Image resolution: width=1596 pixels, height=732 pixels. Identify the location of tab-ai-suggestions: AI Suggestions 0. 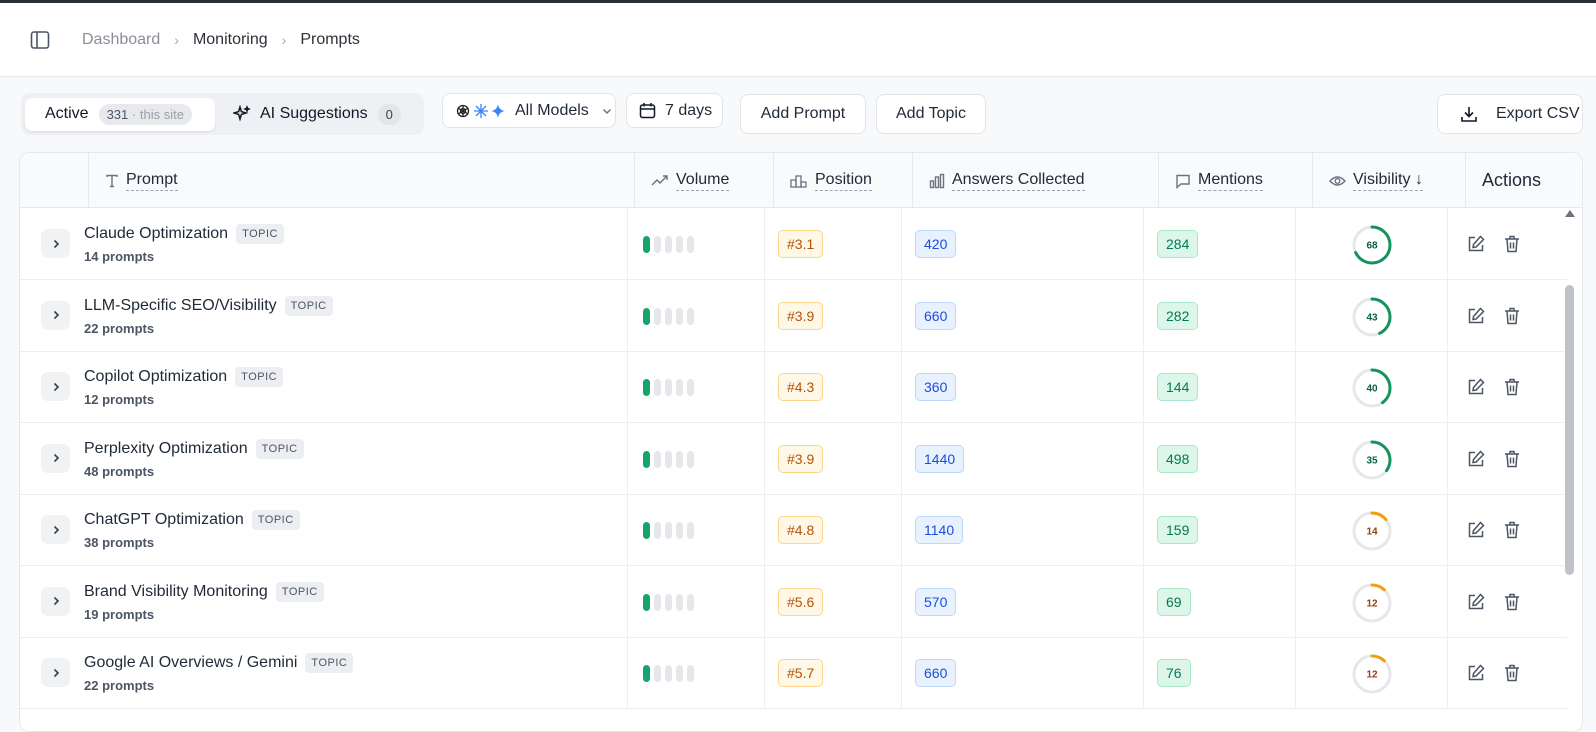
(308, 114).